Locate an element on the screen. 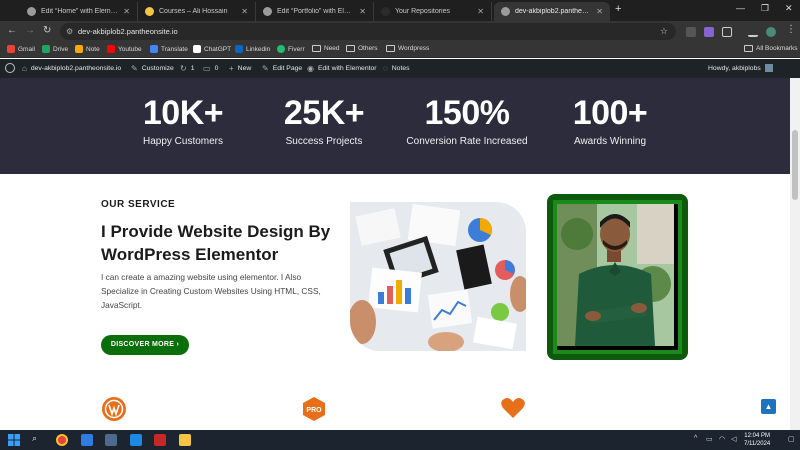 This screenshot has width=800, height=450. tab-label: Your Repositories is located at coordinates (422, 11).